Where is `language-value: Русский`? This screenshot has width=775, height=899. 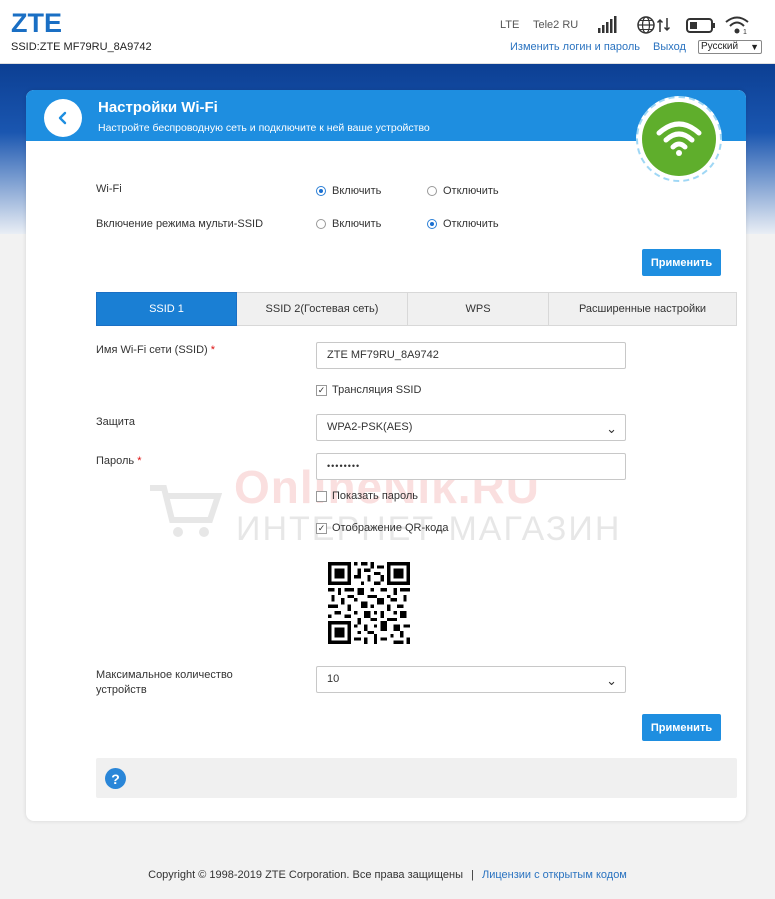
language-value: Русский is located at coordinates (720, 46).